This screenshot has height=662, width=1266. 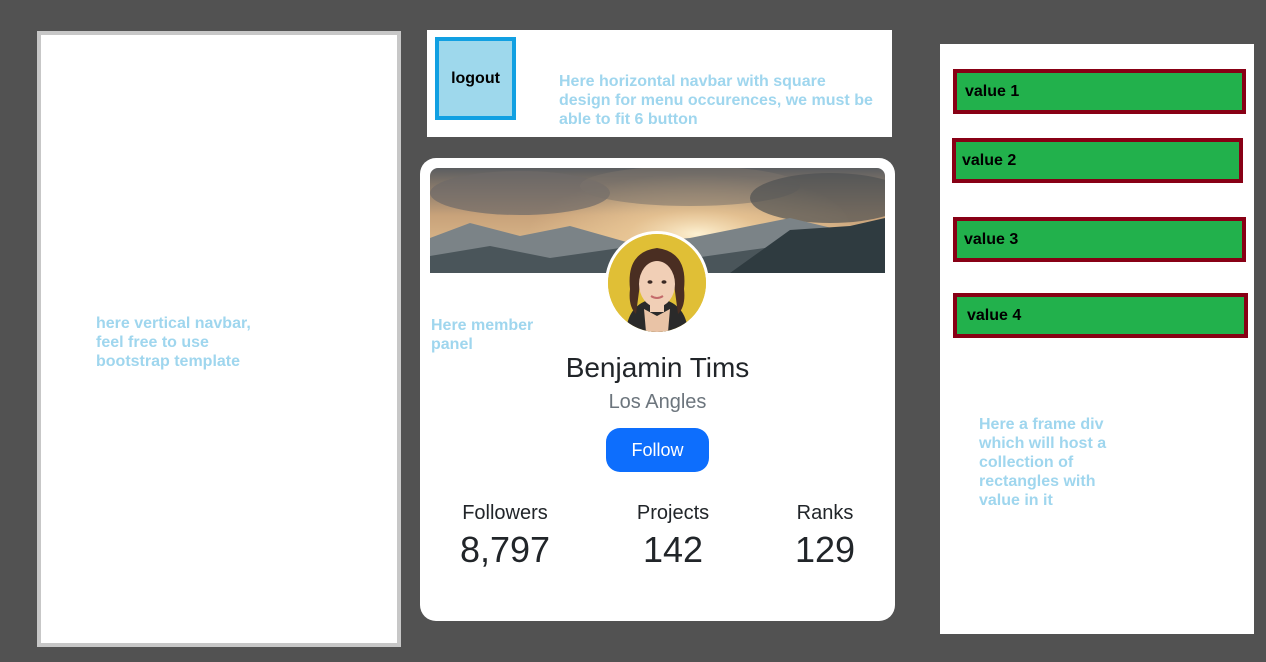 What do you see at coordinates (825, 513) in the screenshot?
I see `stat-label: Ranks` at bounding box center [825, 513].